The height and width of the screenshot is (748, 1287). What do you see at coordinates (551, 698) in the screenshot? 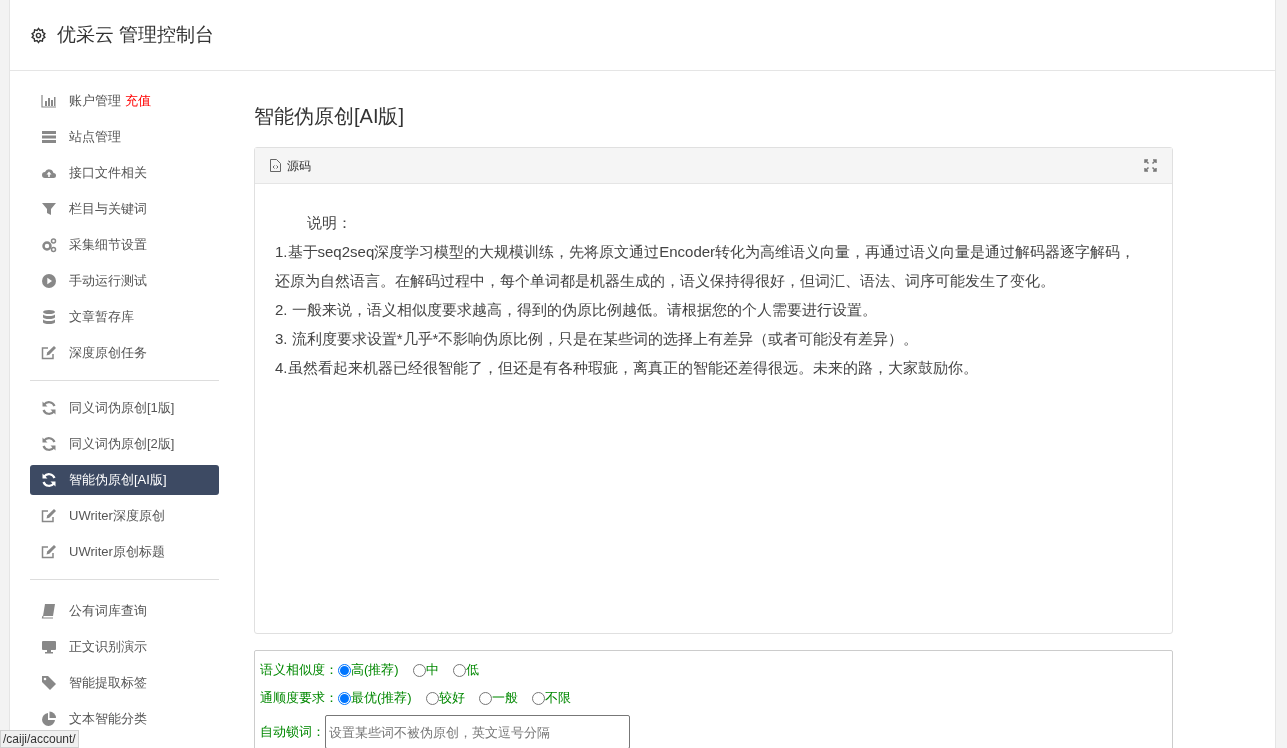
I see `radio-option: 不限` at bounding box center [551, 698].